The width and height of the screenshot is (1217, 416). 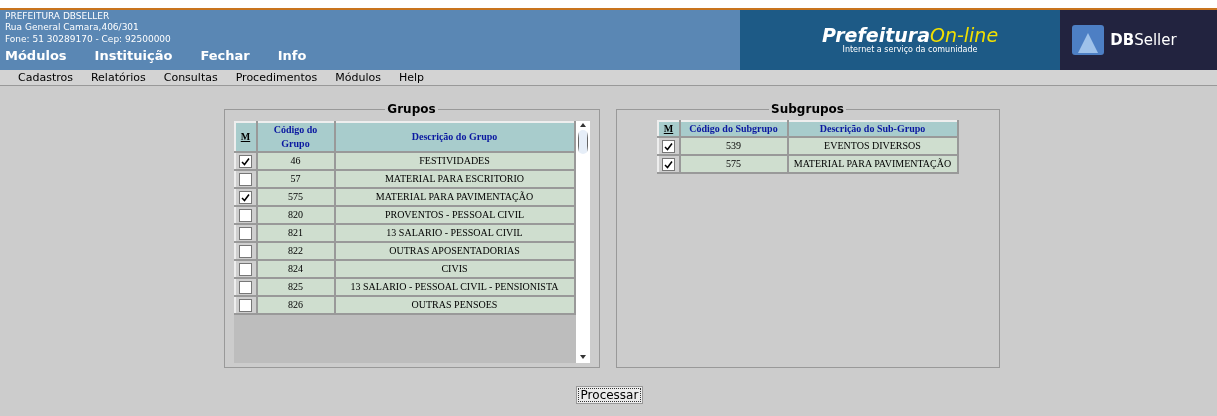 What do you see at coordinates (292, 56) in the screenshot?
I see `top-menu-item: Info` at bounding box center [292, 56].